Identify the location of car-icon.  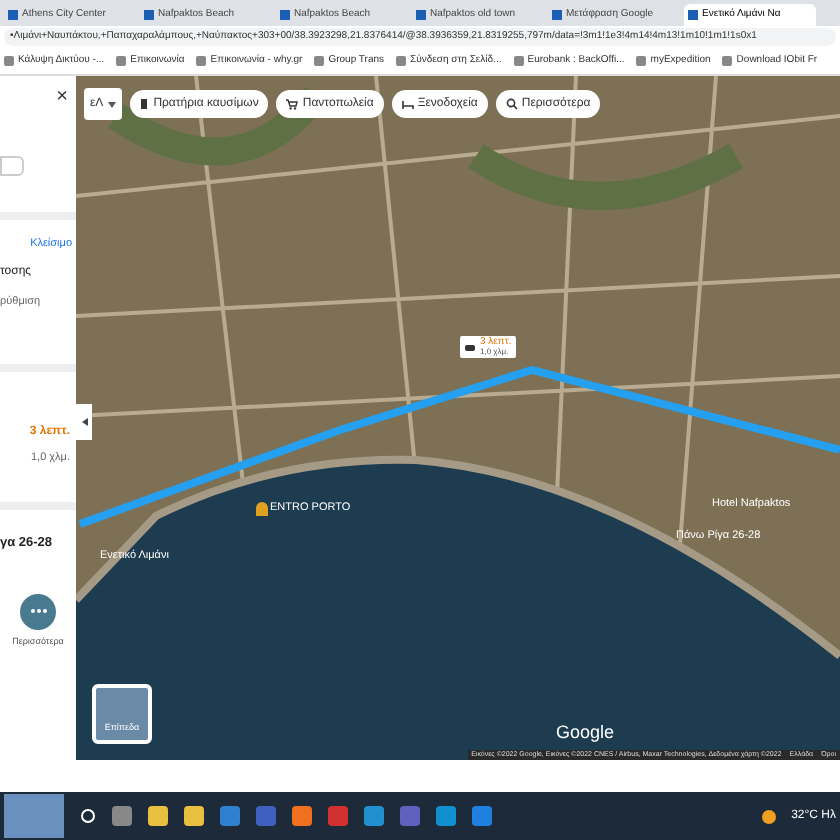
(470, 347).